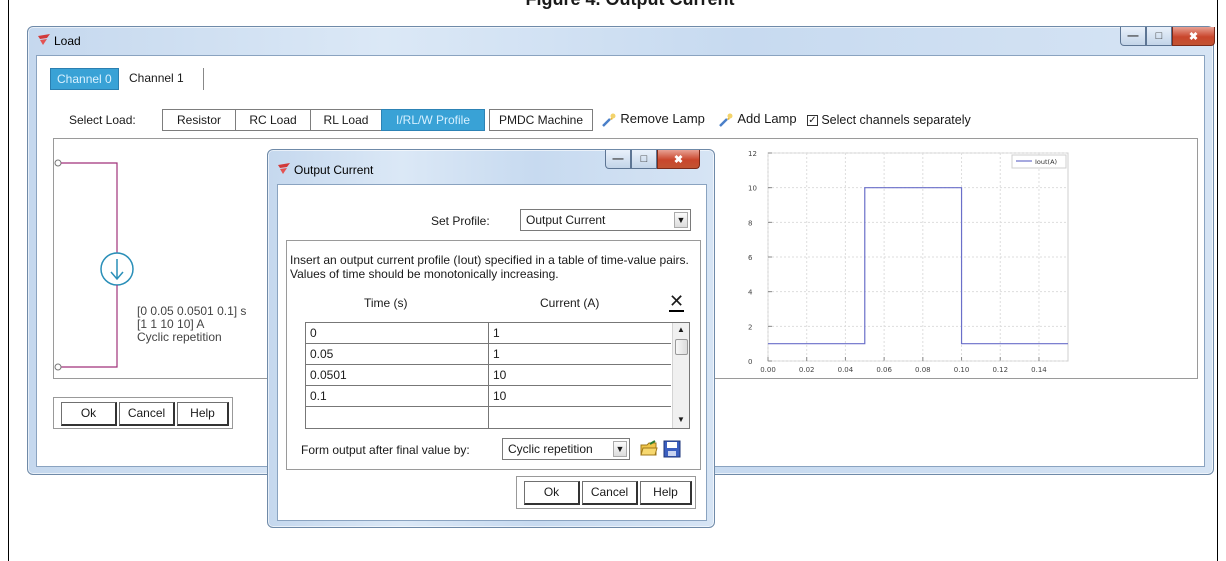  What do you see at coordinates (896, 120) in the screenshot?
I see `select-channels-label: Select channels separately` at bounding box center [896, 120].